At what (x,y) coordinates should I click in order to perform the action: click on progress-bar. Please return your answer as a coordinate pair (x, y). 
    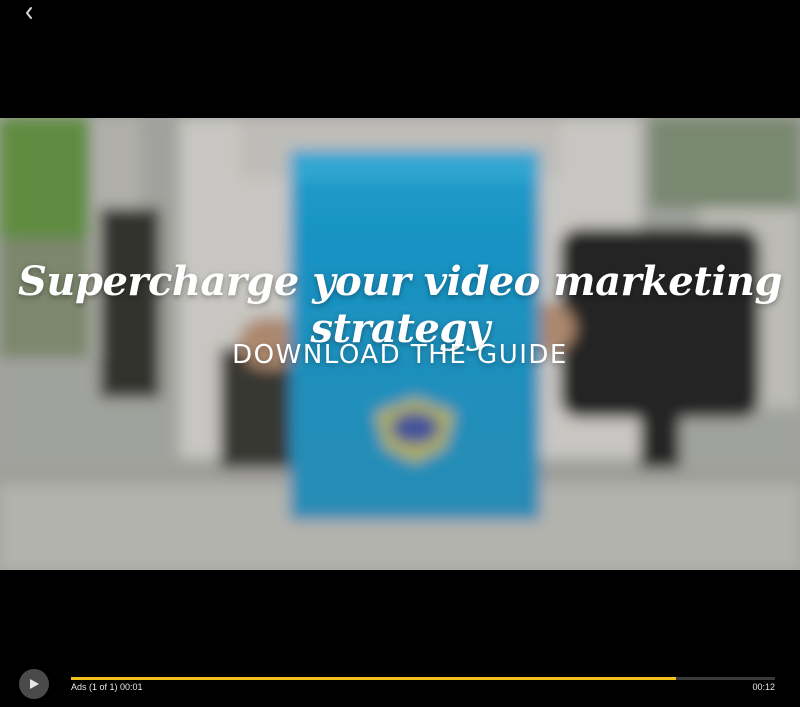
    Looking at the image, I should click on (423, 678).